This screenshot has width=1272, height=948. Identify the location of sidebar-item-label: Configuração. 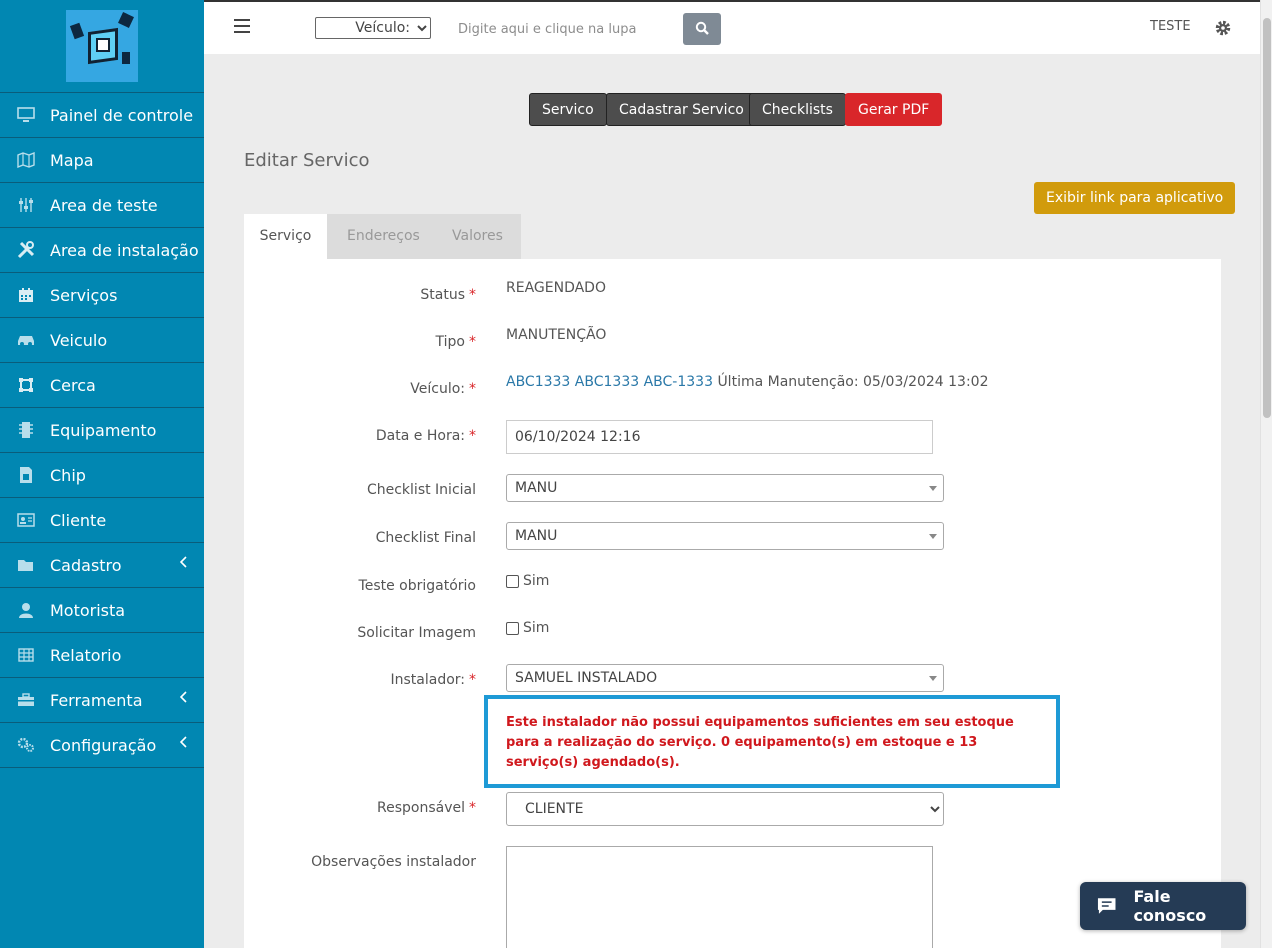
(103, 745).